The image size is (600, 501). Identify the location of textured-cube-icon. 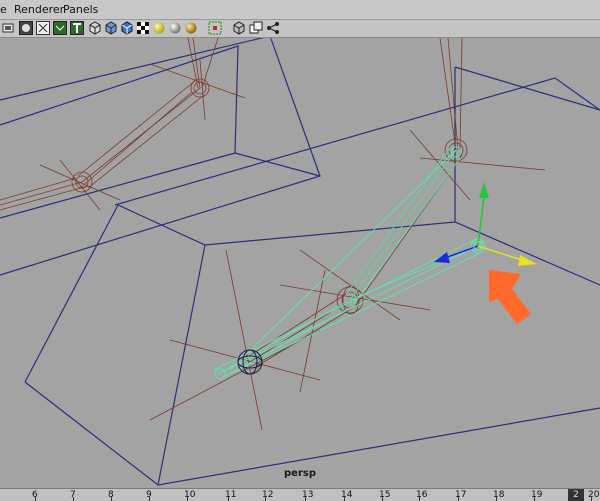
(127, 28).